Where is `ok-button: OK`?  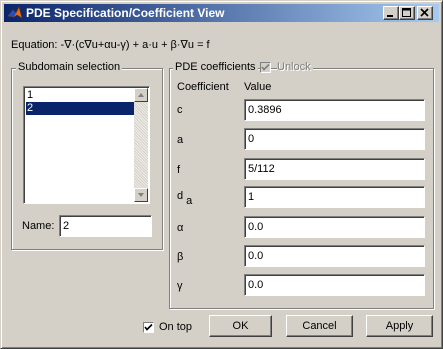 ok-button: OK is located at coordinates (240, 326).